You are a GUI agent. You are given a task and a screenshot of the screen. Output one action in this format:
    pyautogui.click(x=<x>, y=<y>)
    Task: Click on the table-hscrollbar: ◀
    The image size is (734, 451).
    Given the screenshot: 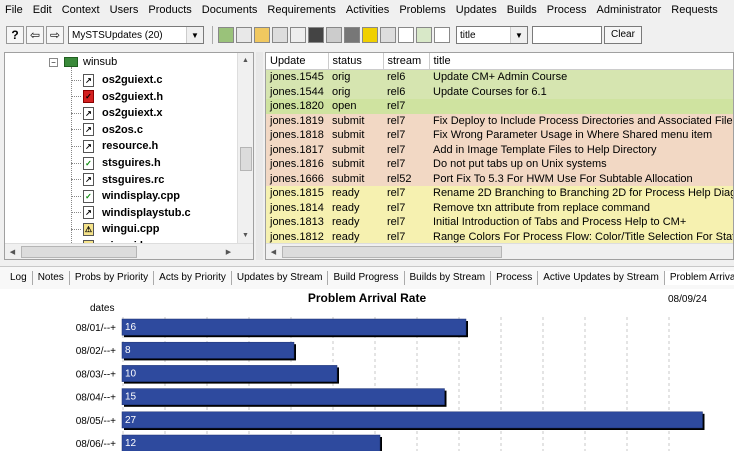 What is the action you would take?
    pyautogui.click(x=499, y=251)
    